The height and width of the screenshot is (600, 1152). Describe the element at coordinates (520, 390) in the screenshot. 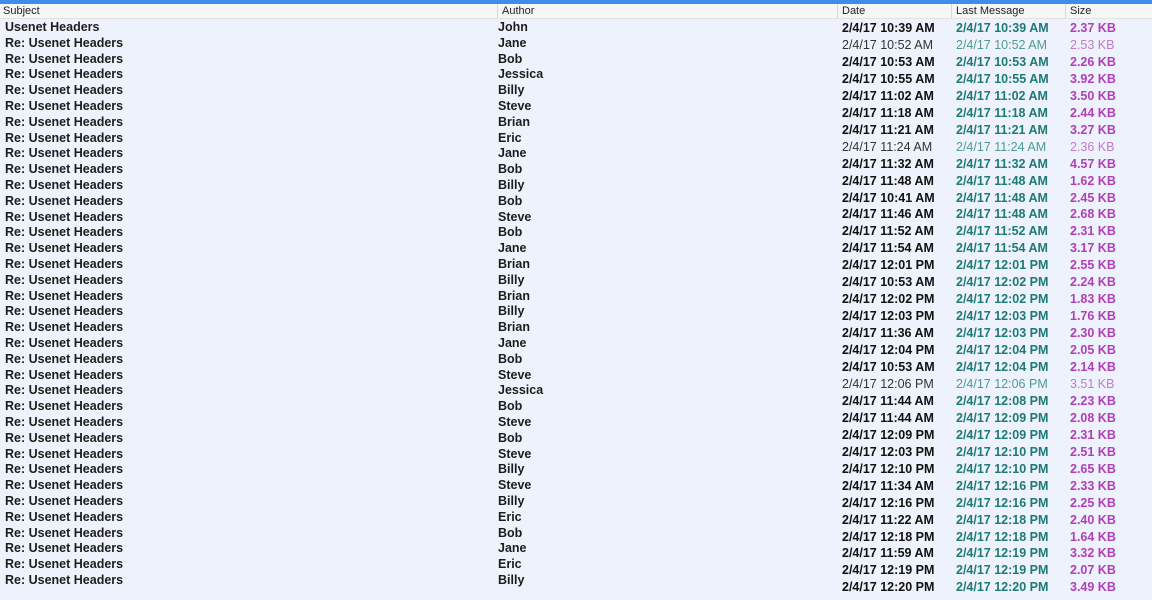

I see `message-author: Jessica` at that location.